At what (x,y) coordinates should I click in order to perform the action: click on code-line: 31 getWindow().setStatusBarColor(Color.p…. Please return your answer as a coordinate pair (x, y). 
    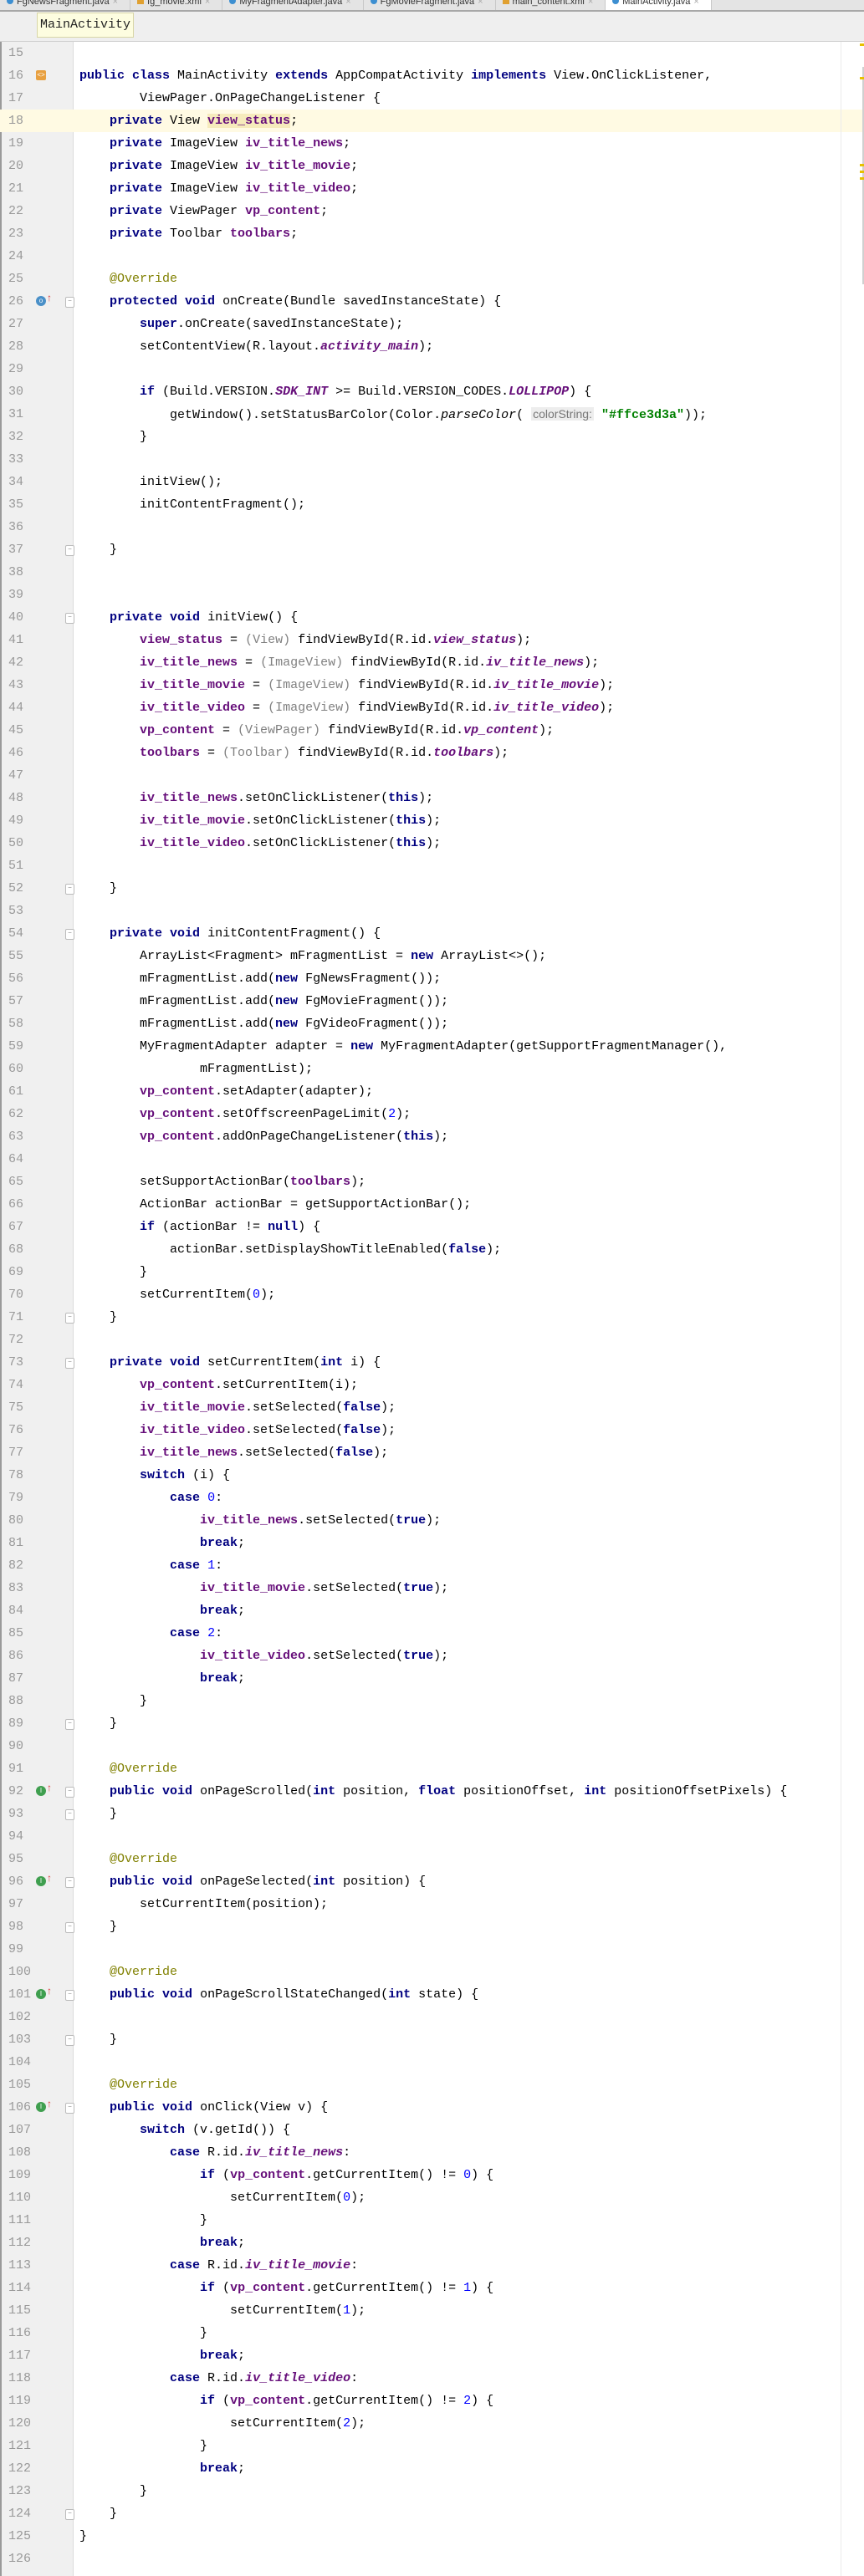
    Looking at the image, I should click on (432, 415).